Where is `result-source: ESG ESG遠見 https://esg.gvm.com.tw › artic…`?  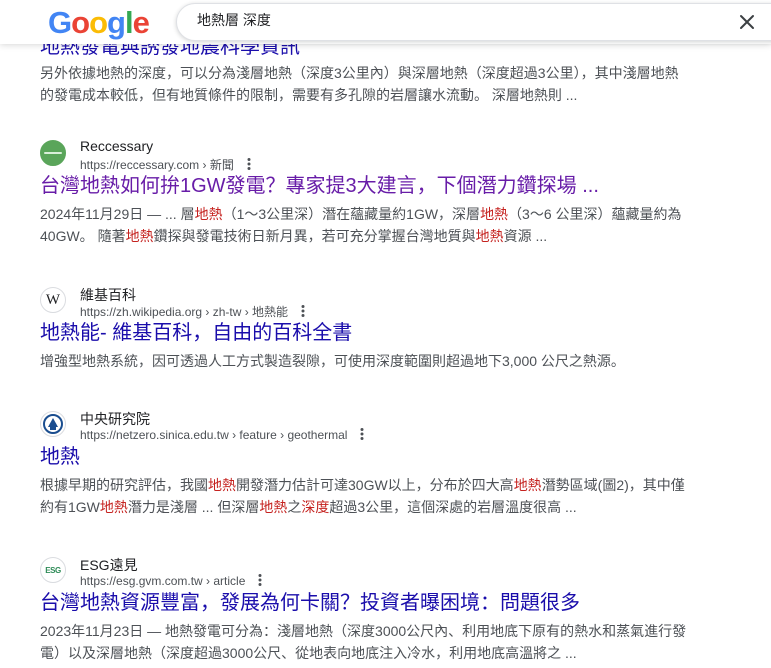
result-source: ESG ESG遠見 https://esg.gvm.com.tw › artic… is located at coordinates (370, 571).